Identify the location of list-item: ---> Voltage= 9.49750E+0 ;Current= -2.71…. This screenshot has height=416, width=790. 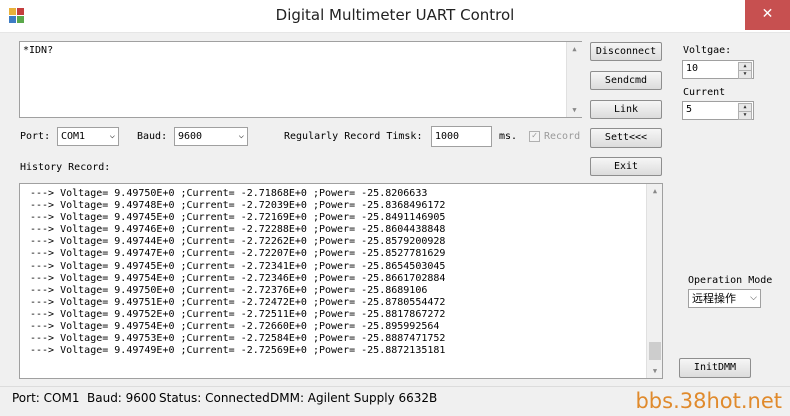
(229, 193).